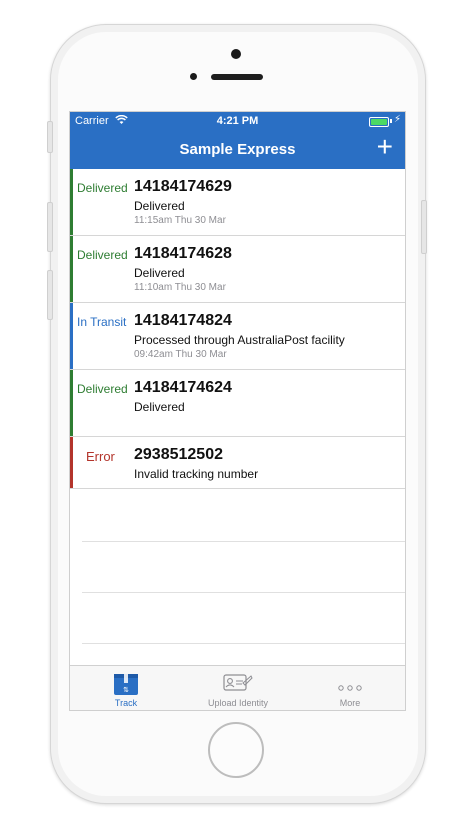  What do you see at coordinates (183, 186) in the screenshot?
I see `tracking-number: 14184174629` at bounding box center [183, 186].